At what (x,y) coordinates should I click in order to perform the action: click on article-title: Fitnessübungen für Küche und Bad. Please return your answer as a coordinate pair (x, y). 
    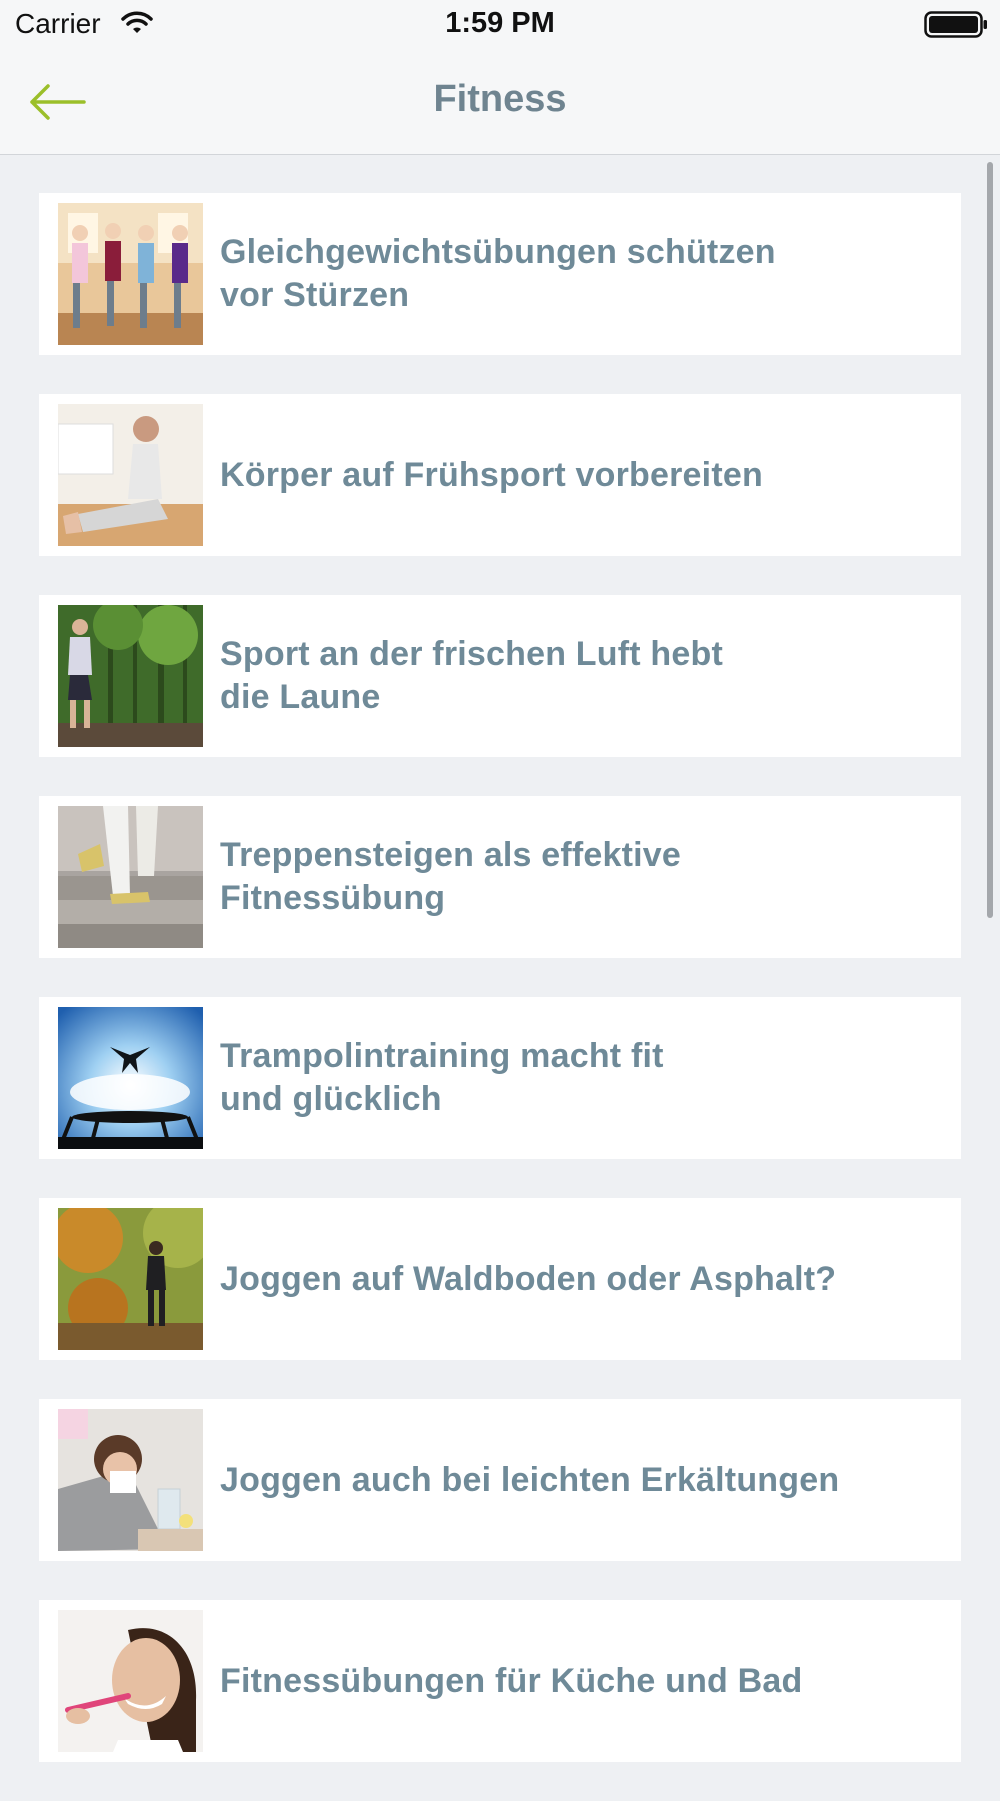
    Looking at the image, I should click on (511, 1680).